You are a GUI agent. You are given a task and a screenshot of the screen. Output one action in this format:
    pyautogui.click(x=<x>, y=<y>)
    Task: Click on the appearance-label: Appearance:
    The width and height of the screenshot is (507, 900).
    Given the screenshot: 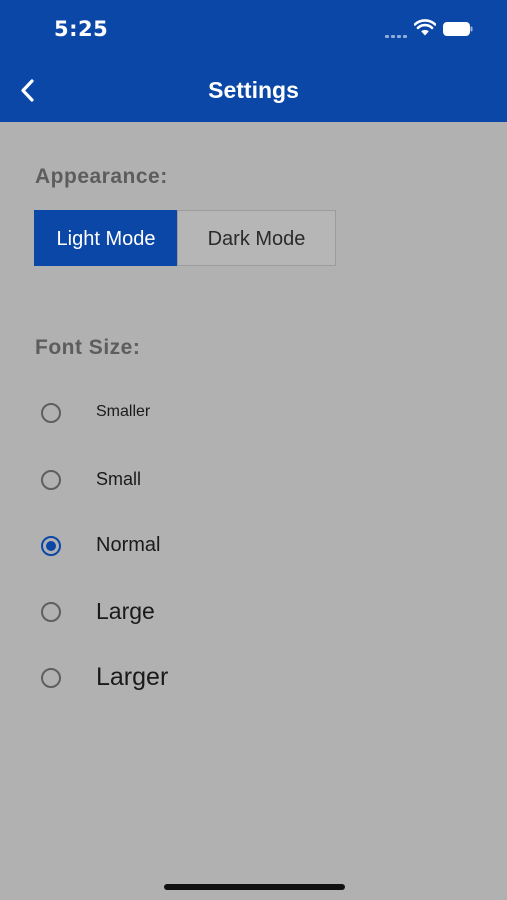 What is the action you would take?
    pyautogui.click(x=101, y=176)
    